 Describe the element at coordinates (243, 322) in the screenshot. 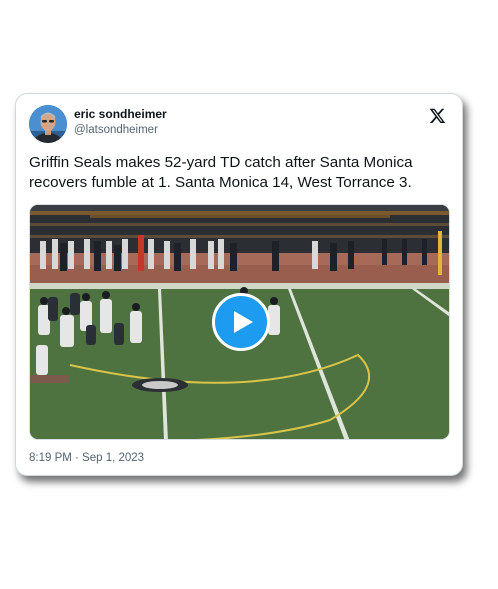

I see `play-icon` at that location.